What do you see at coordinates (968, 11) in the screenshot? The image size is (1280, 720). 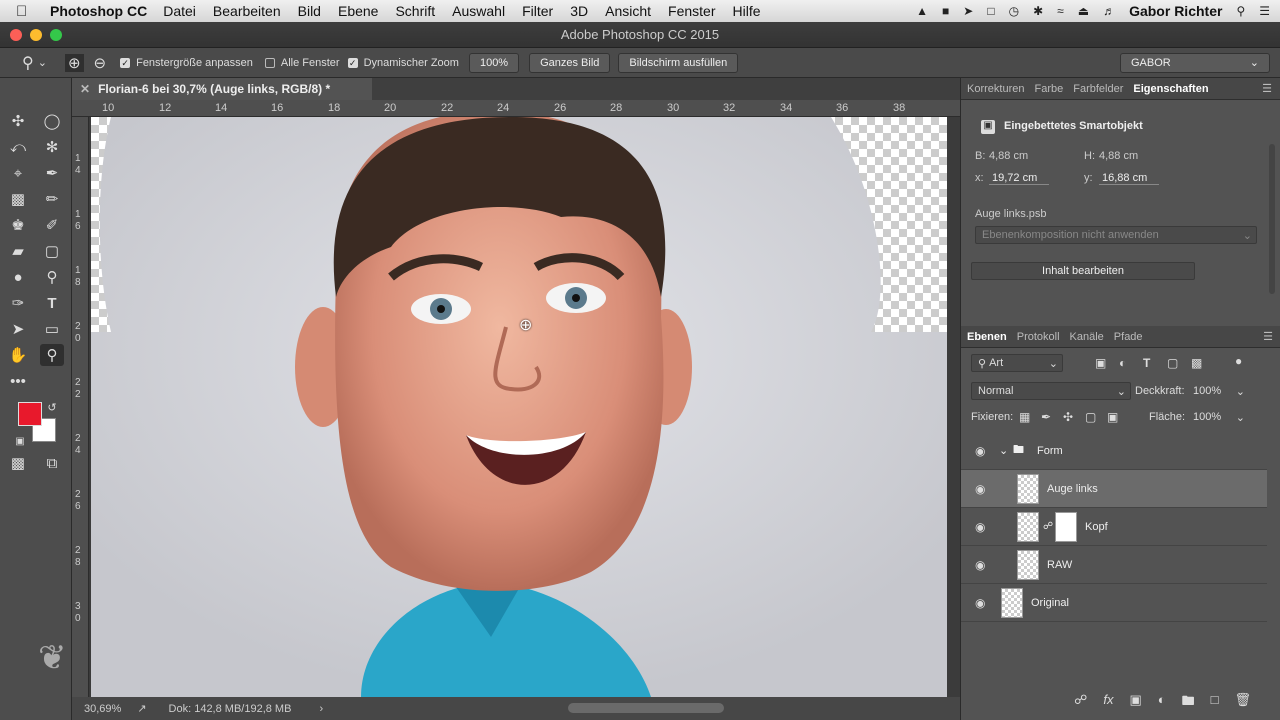 I see `send-icon: ➤` at bounding box center [968, 11].